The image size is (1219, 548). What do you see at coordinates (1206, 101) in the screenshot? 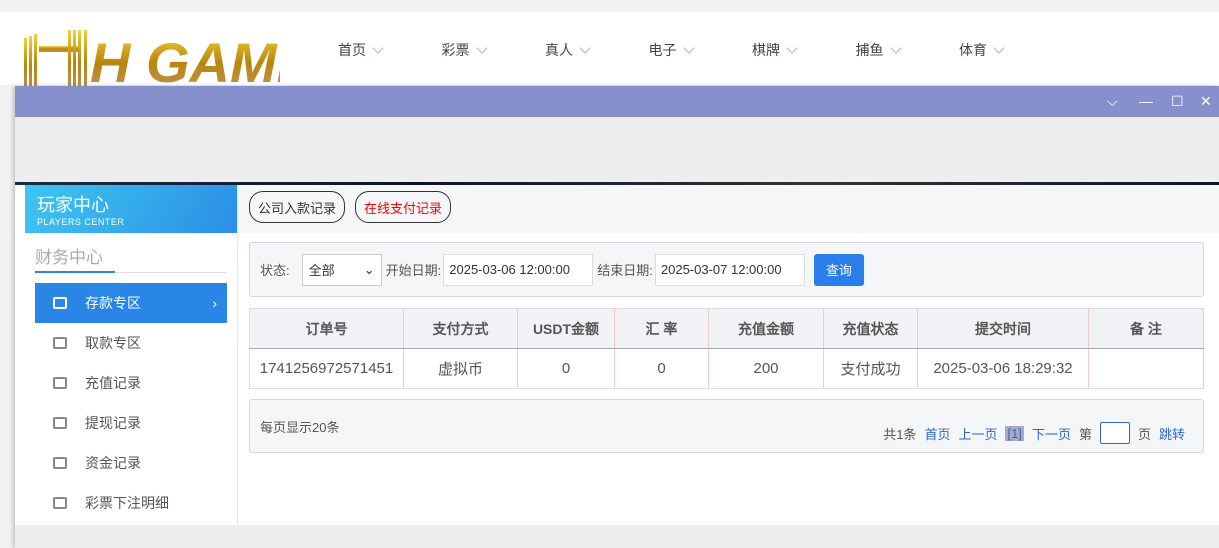
I see `close-icon: ✕` at bounding box center [1206, 101].